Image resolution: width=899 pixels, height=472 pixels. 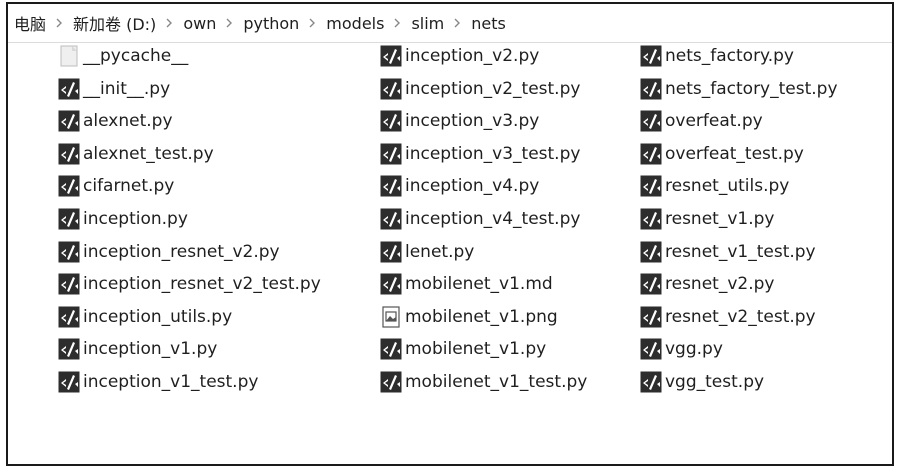 I want to click on file-name: overfeat.py, so click(x=714, y=121).